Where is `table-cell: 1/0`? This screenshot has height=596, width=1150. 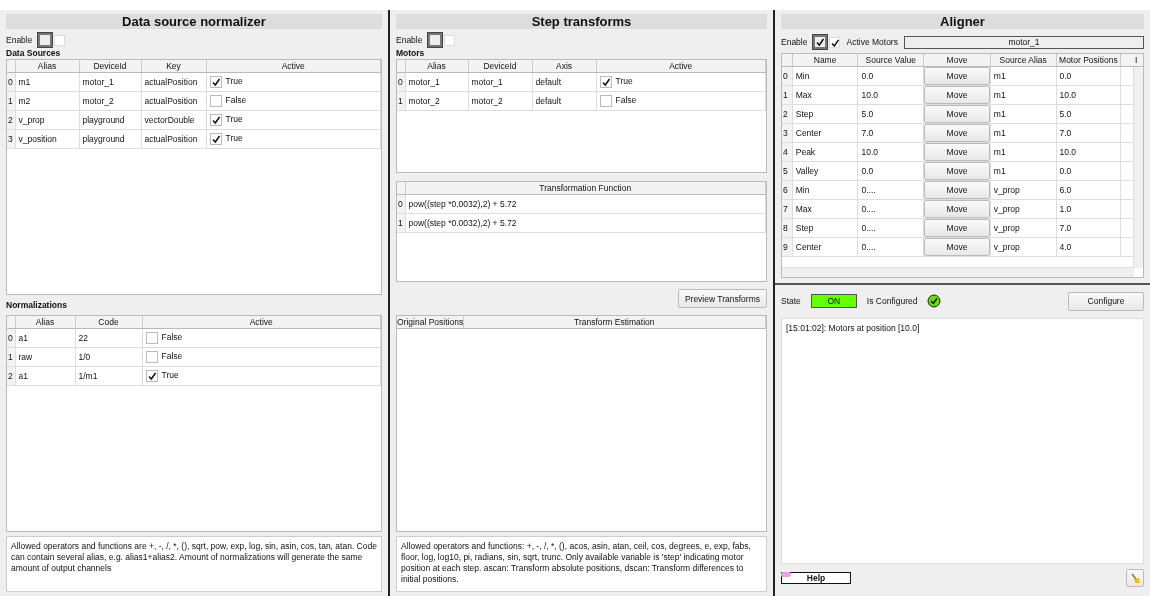
table-cell: 1/0 is located at coordinates (108, 357).